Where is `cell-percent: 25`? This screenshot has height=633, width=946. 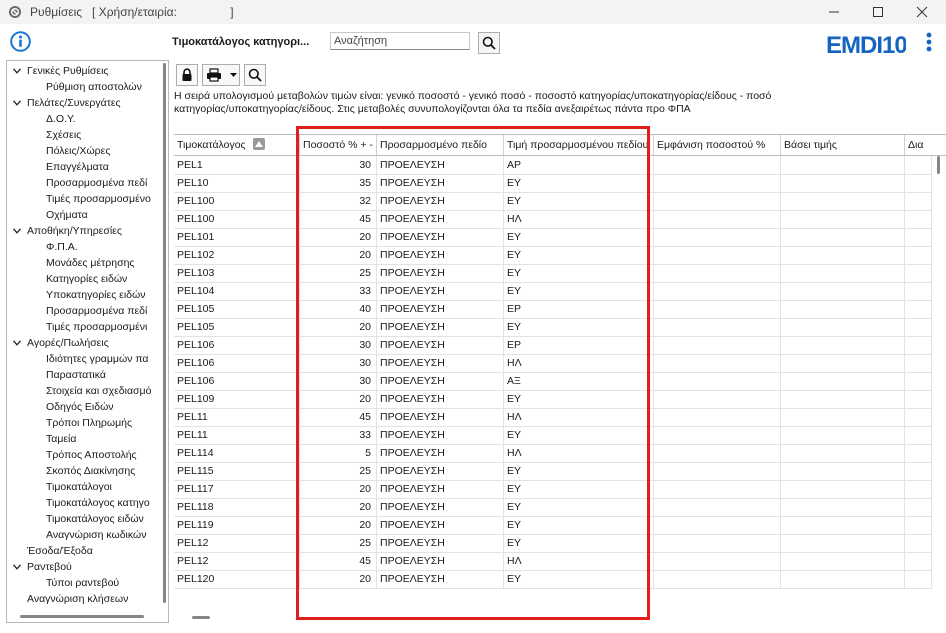
cell-percent: 25 is located at coordinates (338, 543).